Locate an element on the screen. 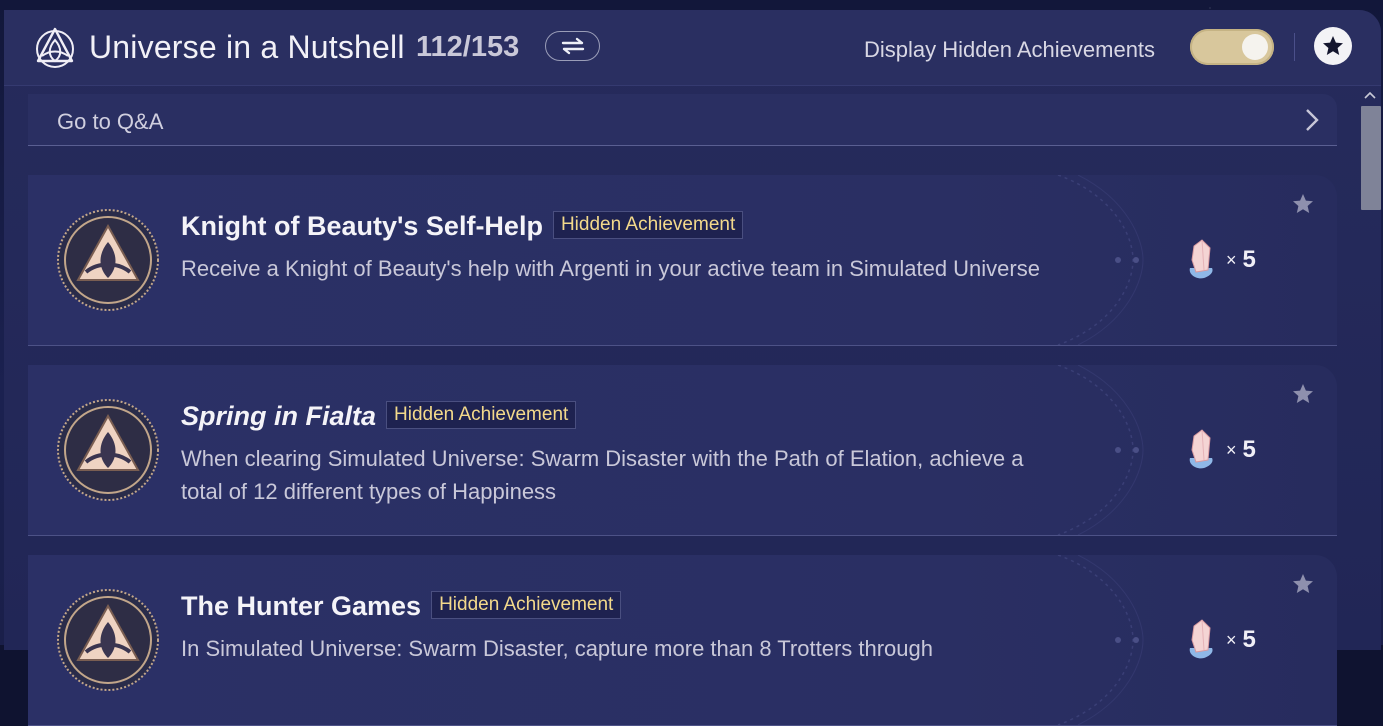  switch-category-button is located at coordinates (572, 46).